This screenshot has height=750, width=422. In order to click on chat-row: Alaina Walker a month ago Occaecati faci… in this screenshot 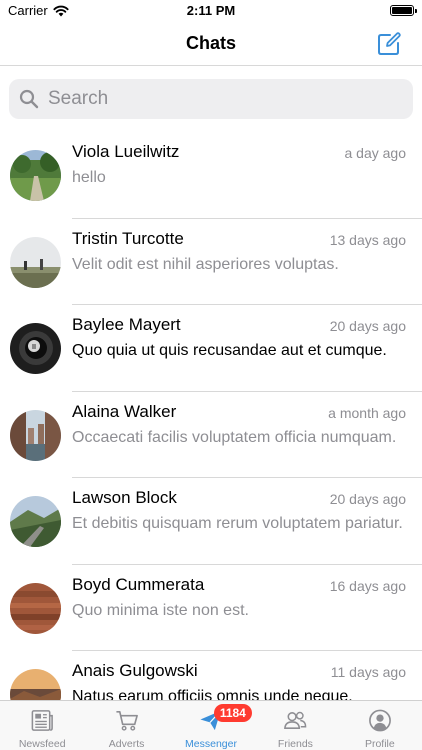, I will do `click(211, 435)`.